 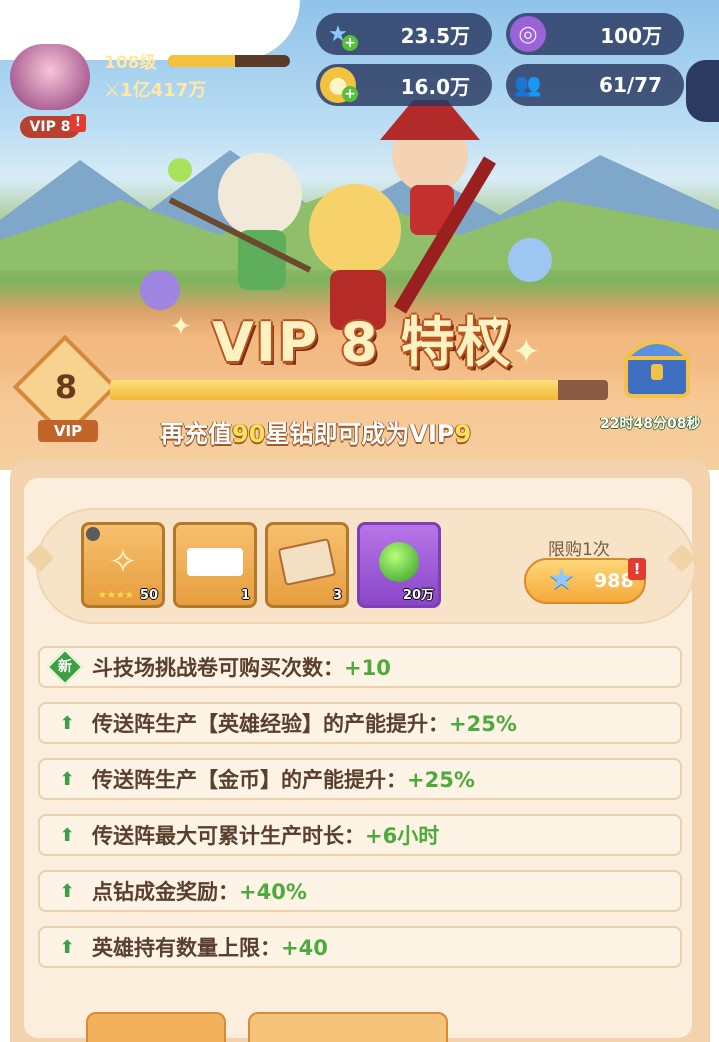 I want to click on perk-label: 斗技场挑战卷可购买次数：, so click(x=218, y=668).